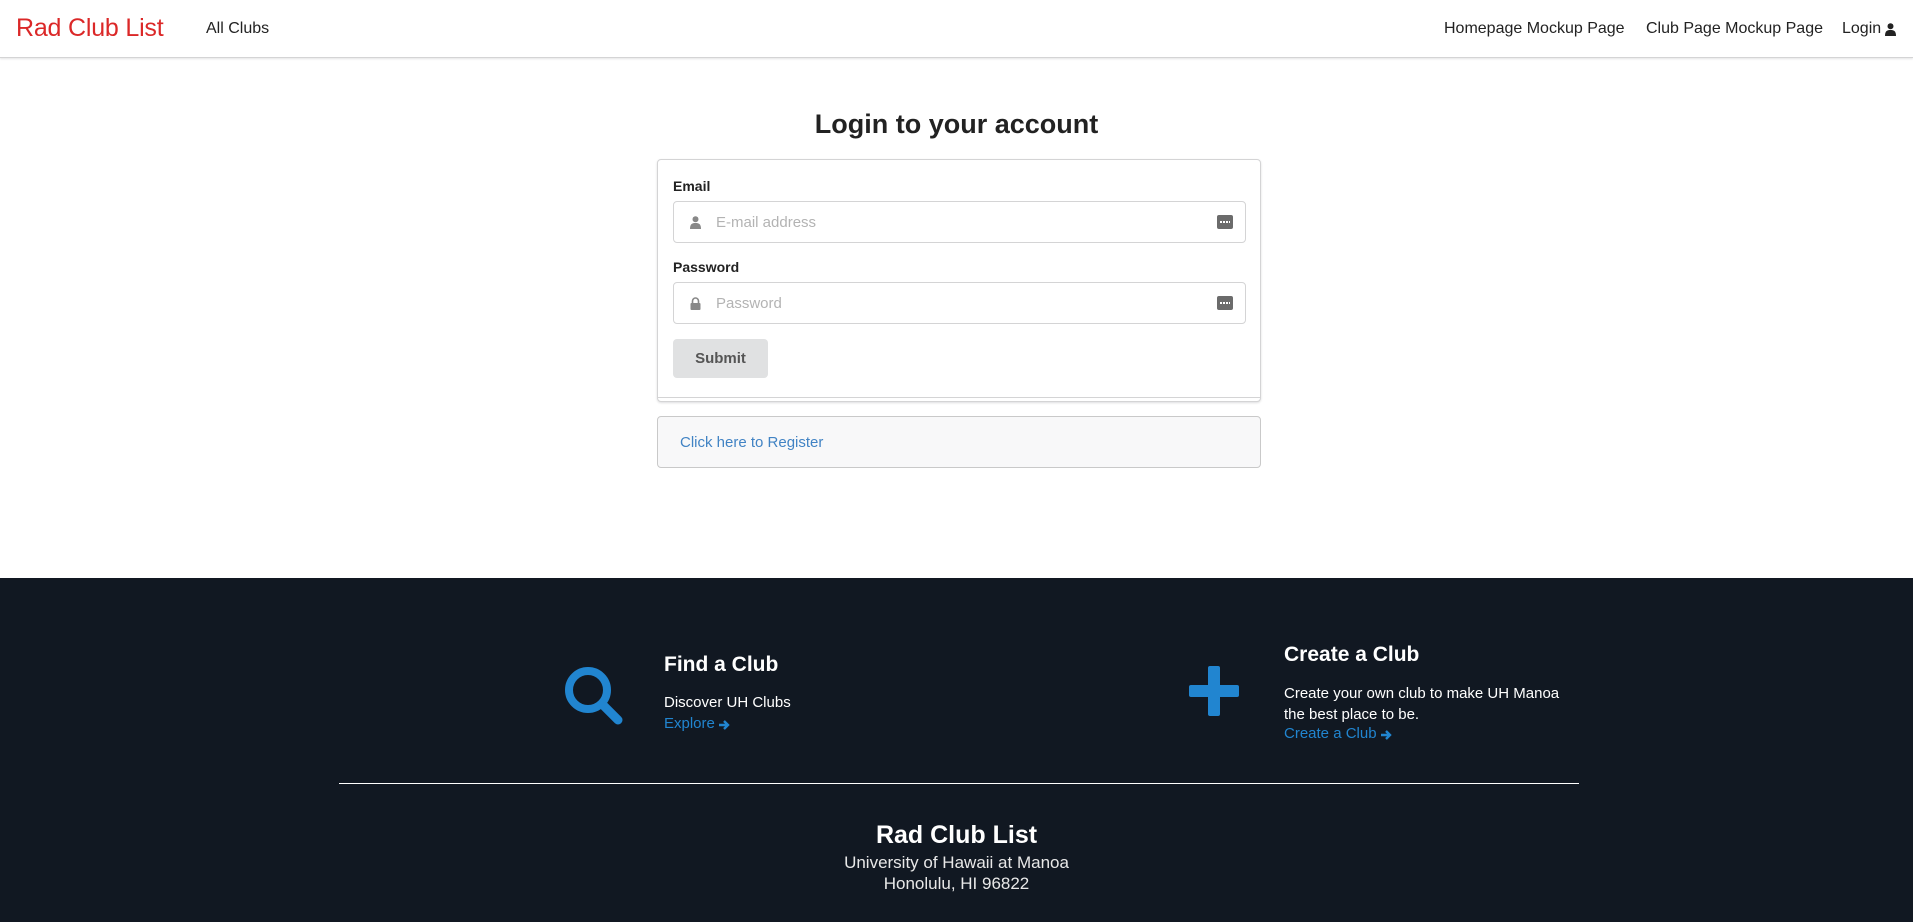 This screenshot has height=922, width=1913. What do you see at coordinates (749, 303) in the screenshot?
I see `password-placeholder: Password` at bounding box center [749, 303].